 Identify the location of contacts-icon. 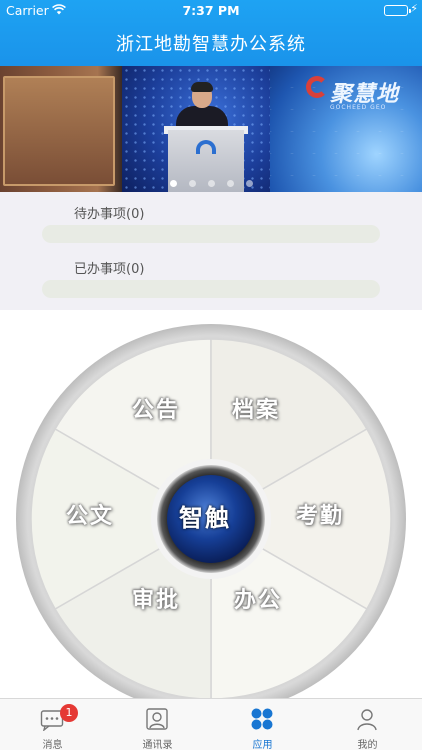
(157, 719).